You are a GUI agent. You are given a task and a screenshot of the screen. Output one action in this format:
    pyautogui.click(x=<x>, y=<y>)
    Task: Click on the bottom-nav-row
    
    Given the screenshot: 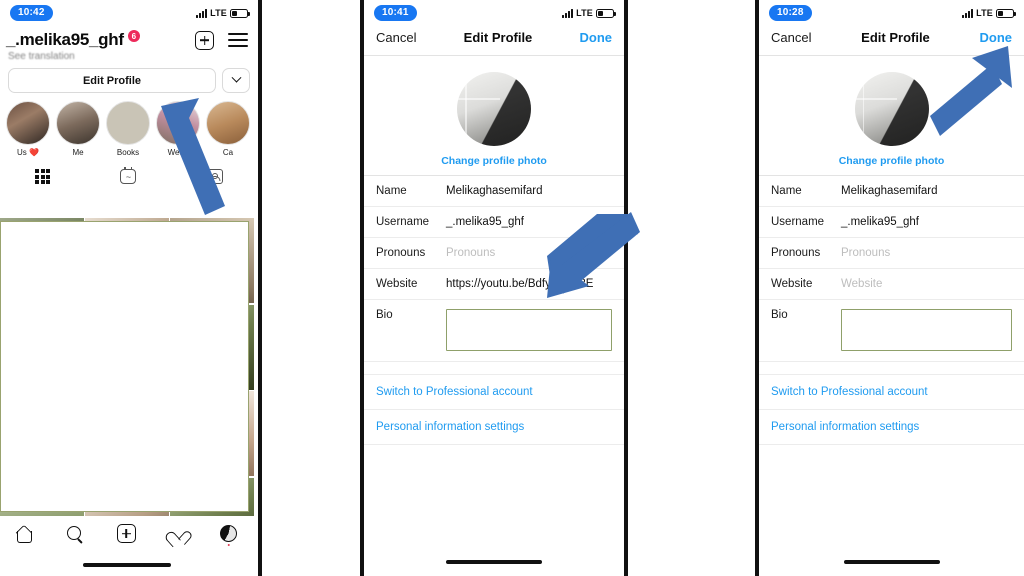 What is the action you would take?
    pyautogui.click(x=127, y=535)
    